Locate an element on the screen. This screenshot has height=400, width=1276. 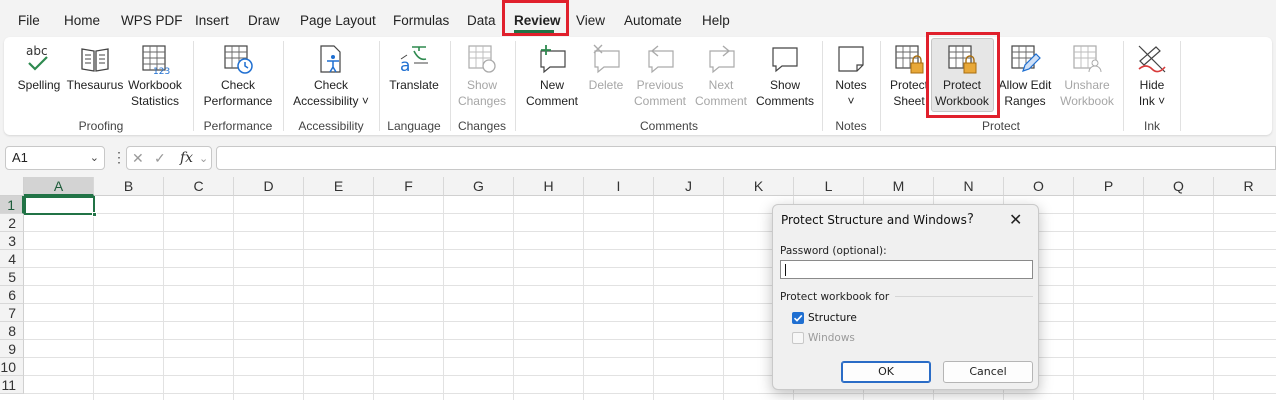
check-performance-button: Check Performance is located at coordinates (238, 76).